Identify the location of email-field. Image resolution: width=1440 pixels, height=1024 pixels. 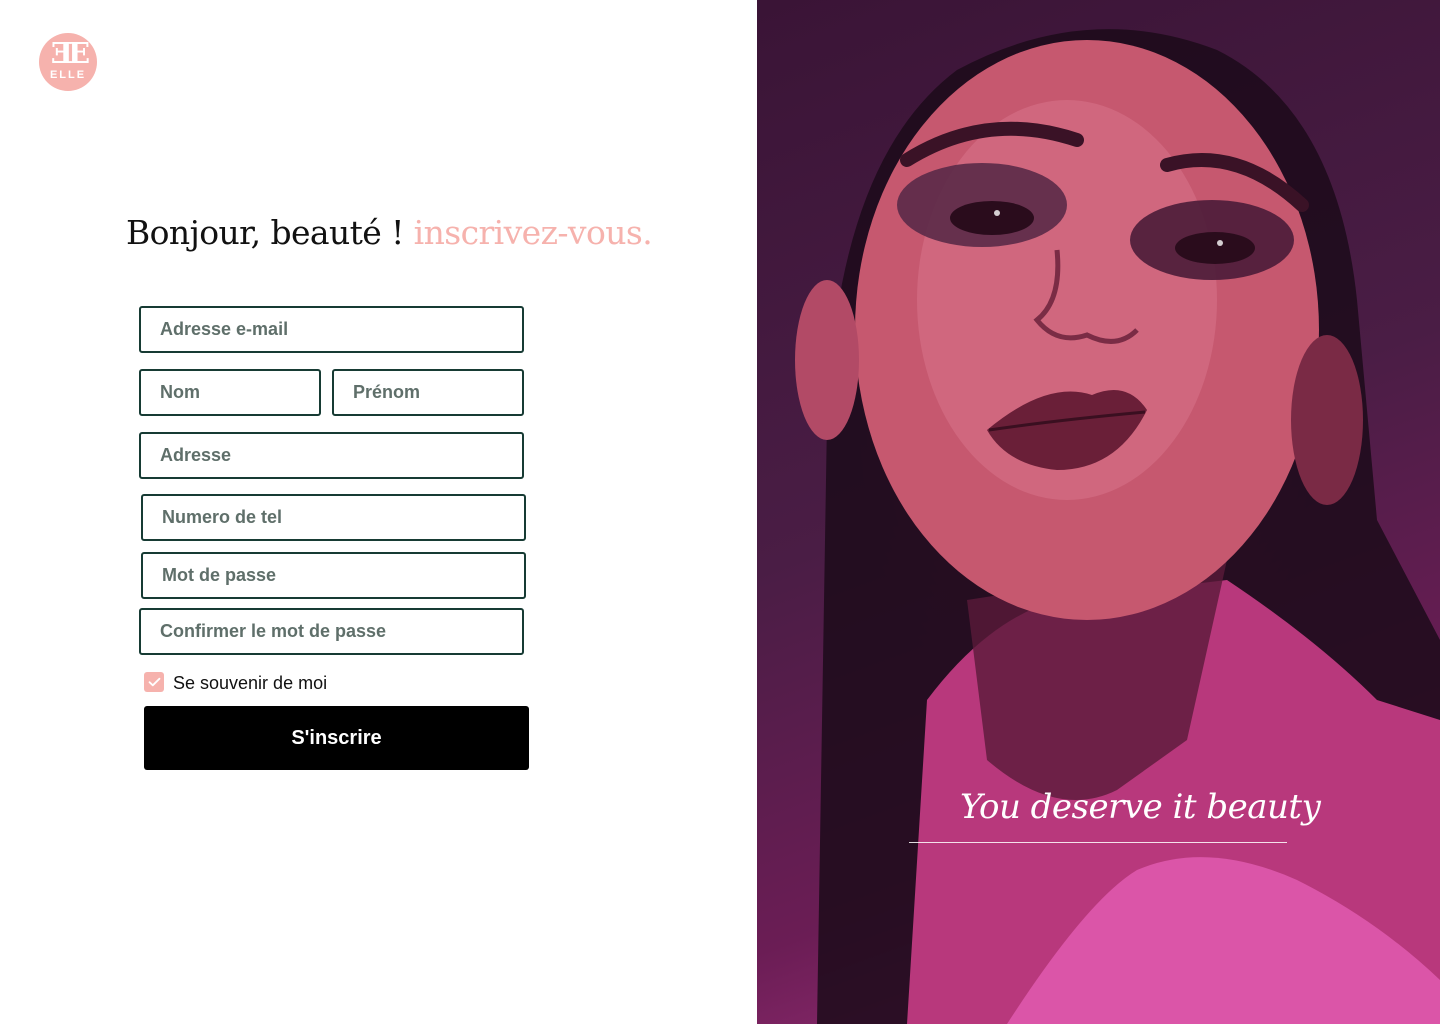
(331, 329).